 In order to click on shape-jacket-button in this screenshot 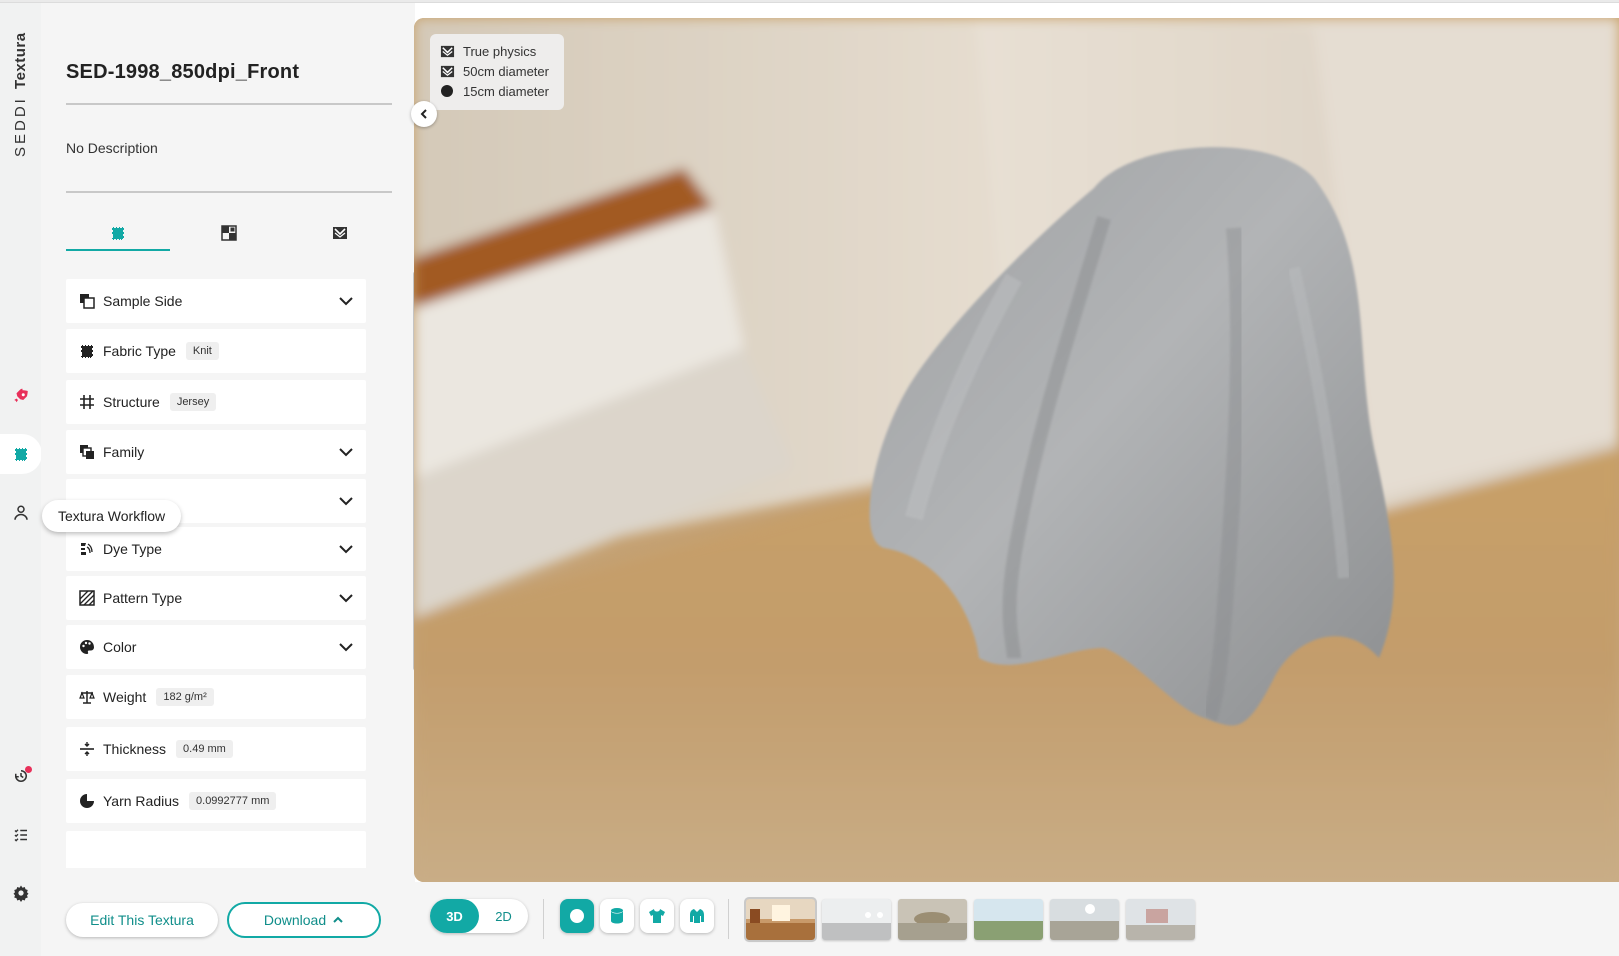, I will do `click(697, 916)`.